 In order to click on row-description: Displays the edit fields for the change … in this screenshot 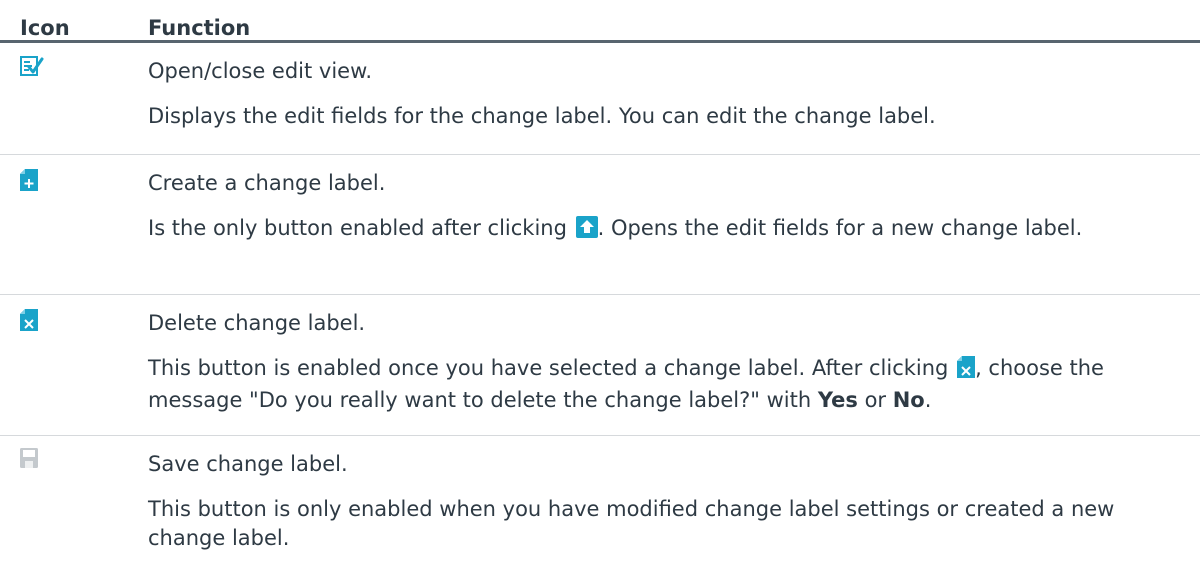, I will do `click(542, 116)`.